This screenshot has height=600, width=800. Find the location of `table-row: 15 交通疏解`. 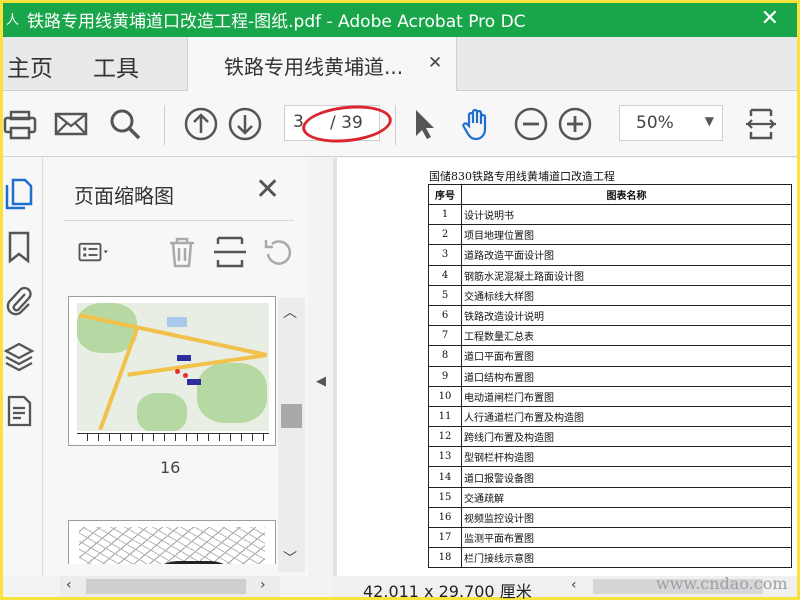

table-row: 15 交通疏解 is located at coordinates (610, 497).